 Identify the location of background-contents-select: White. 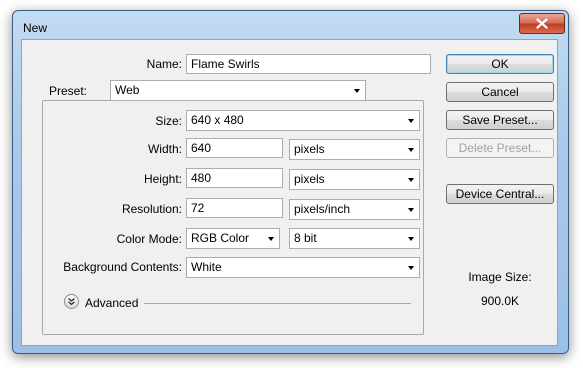
(303, 267).